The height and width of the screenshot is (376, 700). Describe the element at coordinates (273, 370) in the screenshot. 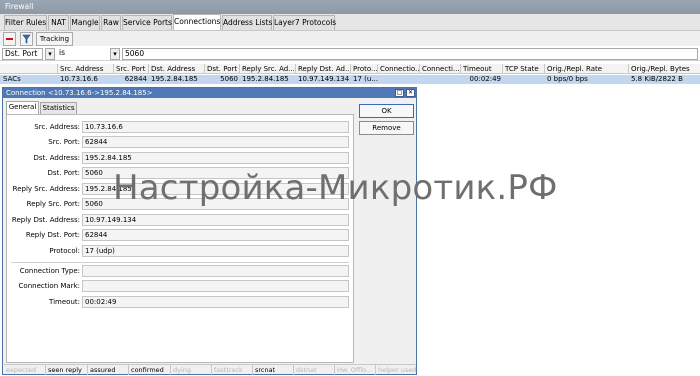

I see `status-srcnat: srcnat` at that location.